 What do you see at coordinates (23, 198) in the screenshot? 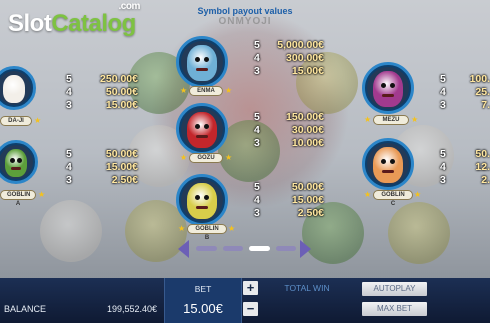
I see `symbol-label: GOBLIN A ★` at bounding box center [23, 198].